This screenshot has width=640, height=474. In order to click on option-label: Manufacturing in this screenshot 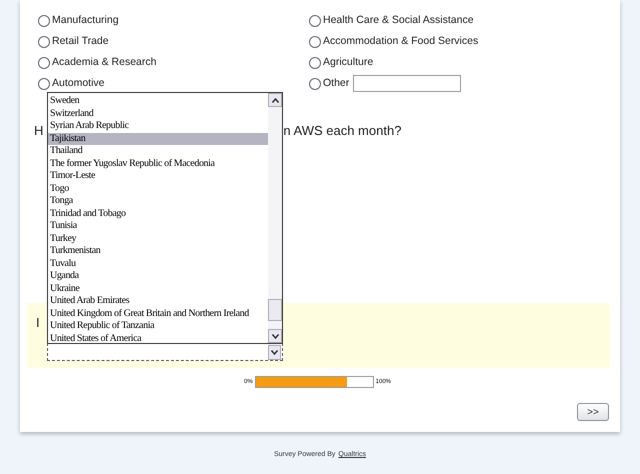, I will do `click(85, 20)`.